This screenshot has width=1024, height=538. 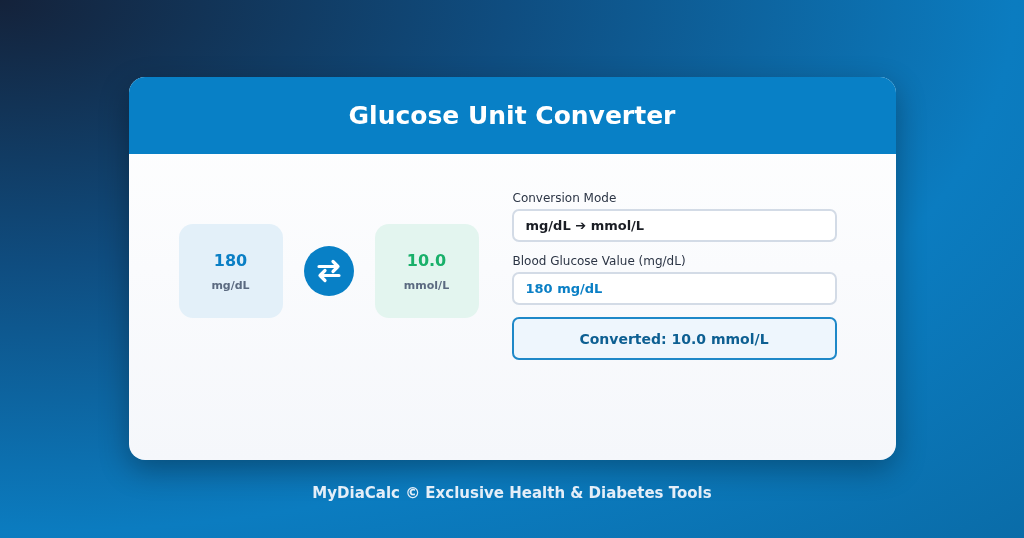 I want to click on field-label: Blood Glucose Value (mg/dL), so click(x=599, y=261).